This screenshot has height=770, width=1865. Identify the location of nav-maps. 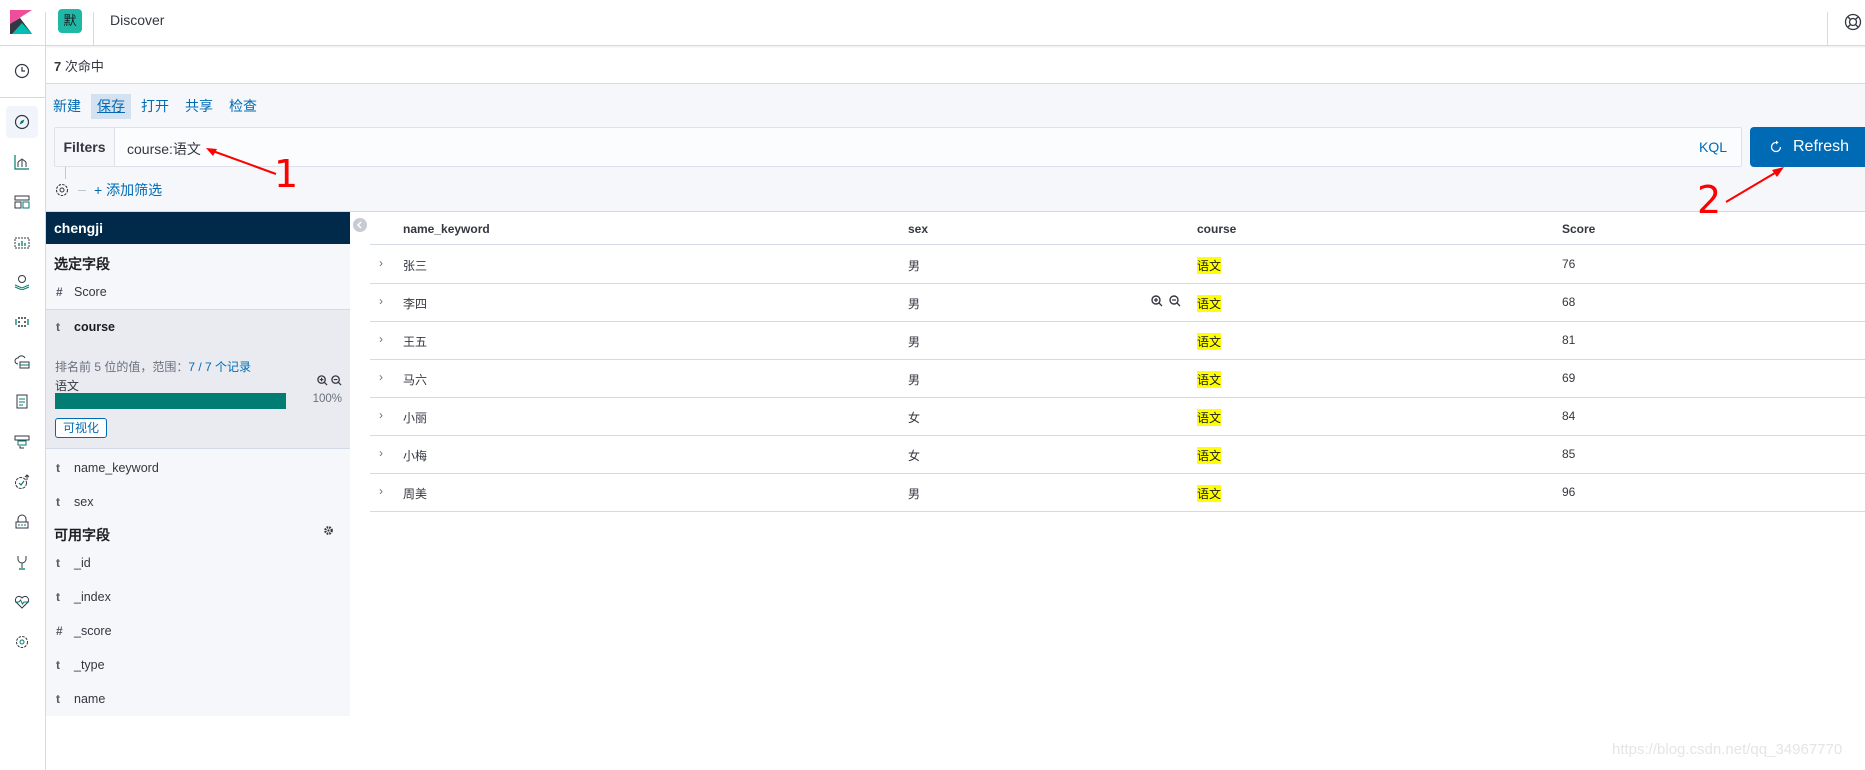
(22, 282).